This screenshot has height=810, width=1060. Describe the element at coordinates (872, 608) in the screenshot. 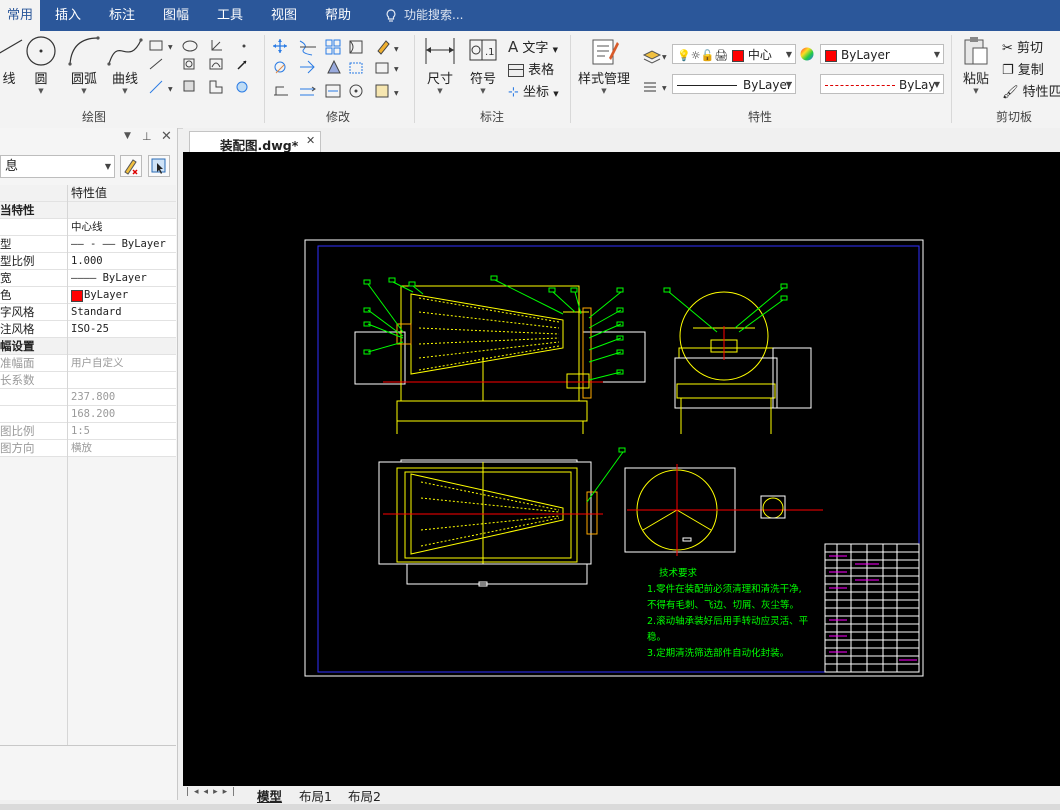

I see `title-block` at that location.